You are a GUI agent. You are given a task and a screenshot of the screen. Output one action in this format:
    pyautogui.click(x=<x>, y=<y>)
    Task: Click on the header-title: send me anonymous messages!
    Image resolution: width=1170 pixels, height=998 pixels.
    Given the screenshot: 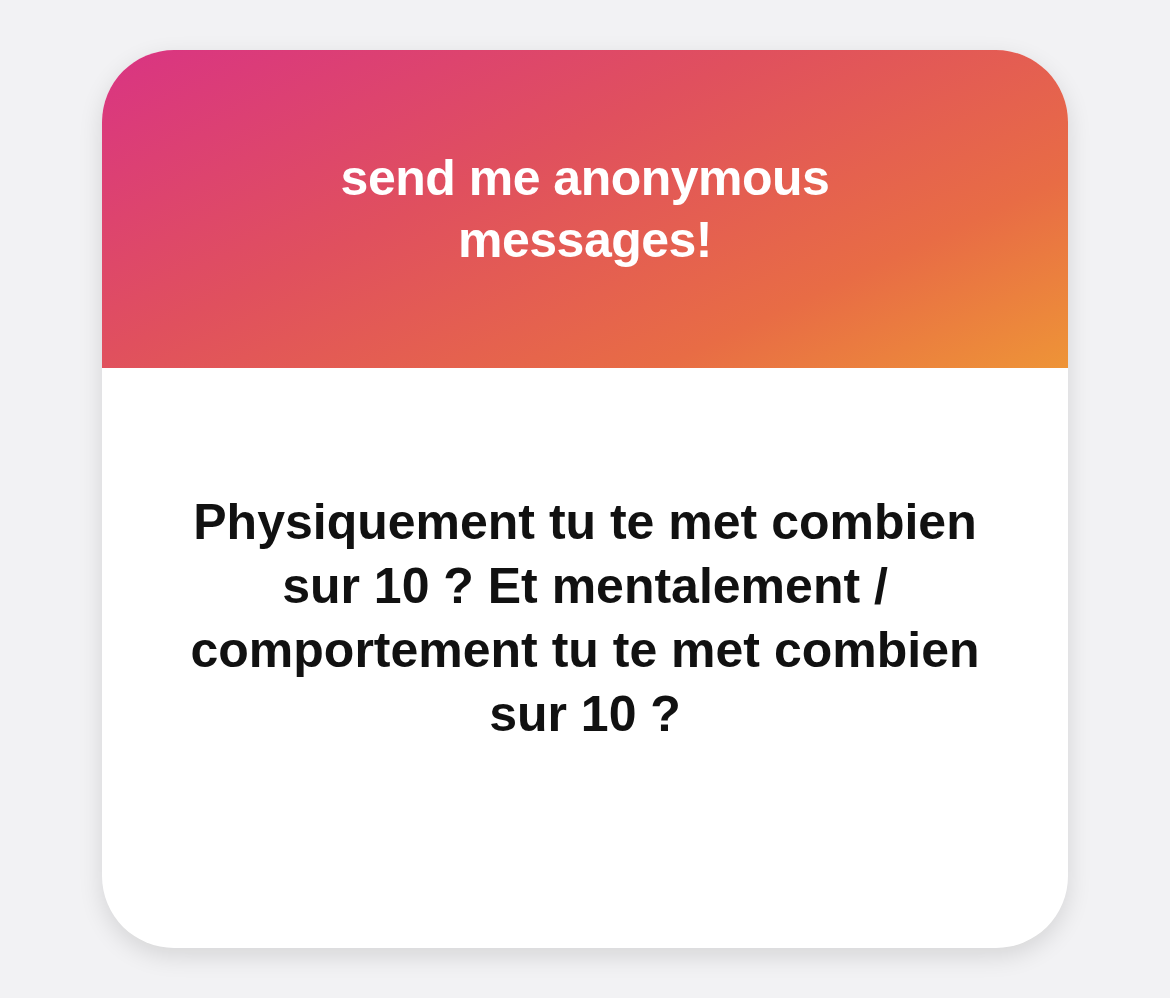 What is the action you would take?
    pyautogui.click(x=585, y=209)
    